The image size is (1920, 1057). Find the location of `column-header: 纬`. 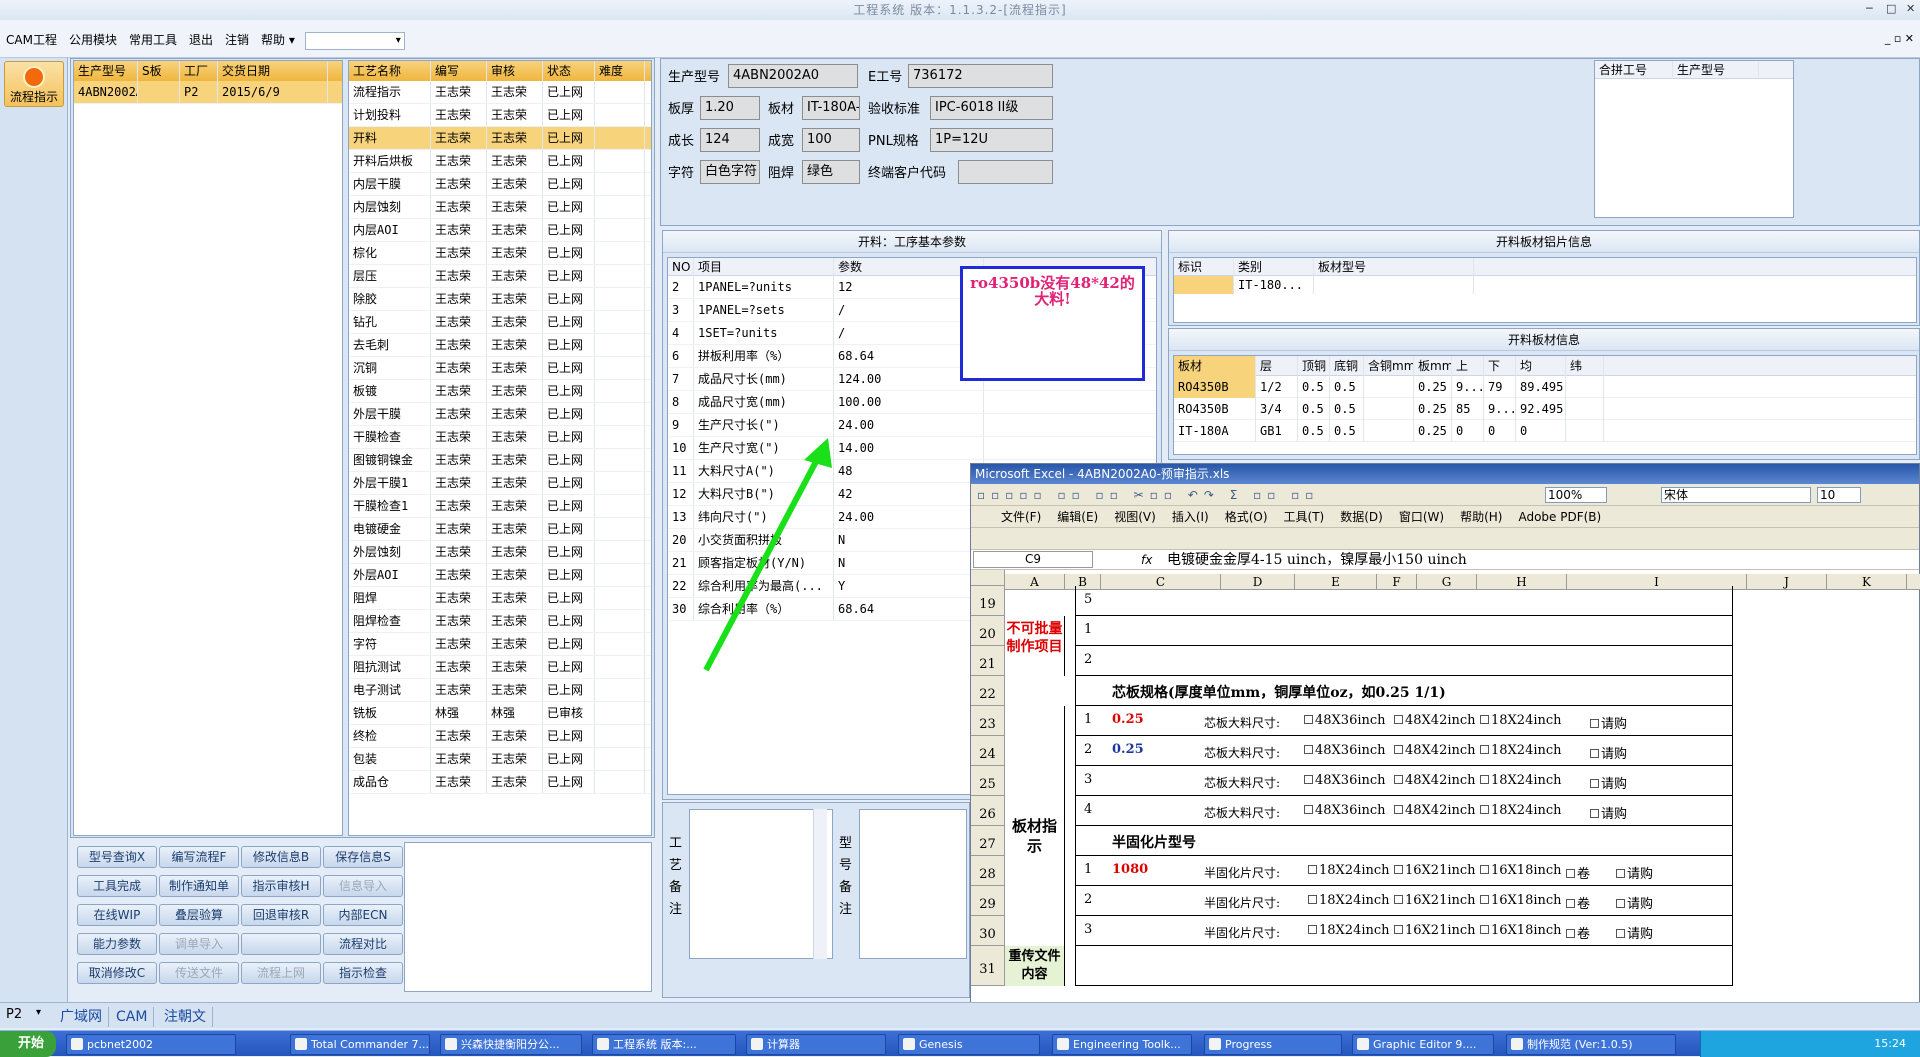

column-header: 纬 is located at coordinates (1585, 366).